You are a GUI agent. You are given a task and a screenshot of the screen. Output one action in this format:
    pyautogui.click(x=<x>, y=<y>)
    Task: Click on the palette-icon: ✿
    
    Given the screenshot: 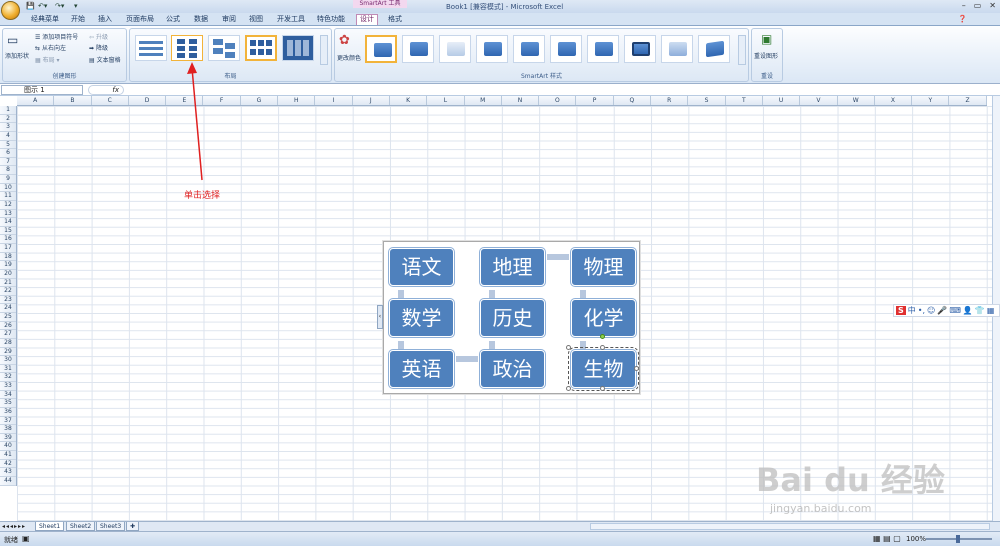 What is the action you would take?
    pyautogui.click(x=344, y=40)
    